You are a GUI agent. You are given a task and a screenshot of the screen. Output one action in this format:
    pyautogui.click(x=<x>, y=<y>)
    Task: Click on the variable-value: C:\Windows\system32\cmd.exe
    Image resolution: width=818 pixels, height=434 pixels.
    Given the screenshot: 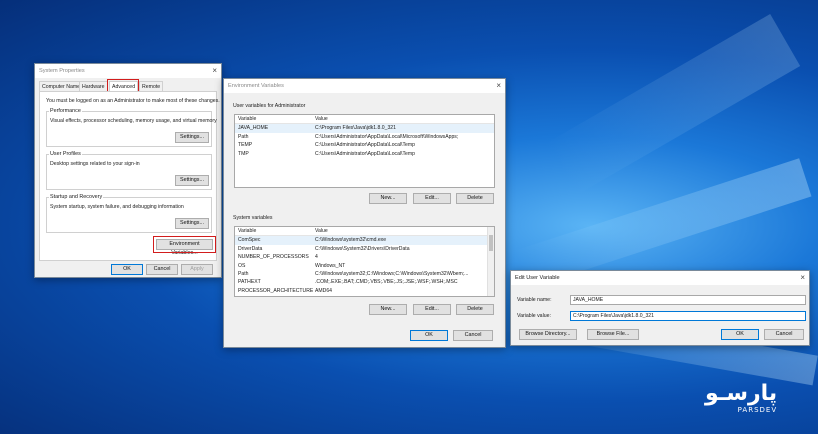 What is the action you would take?
    pyautogui.click(x=351, y=240)
    